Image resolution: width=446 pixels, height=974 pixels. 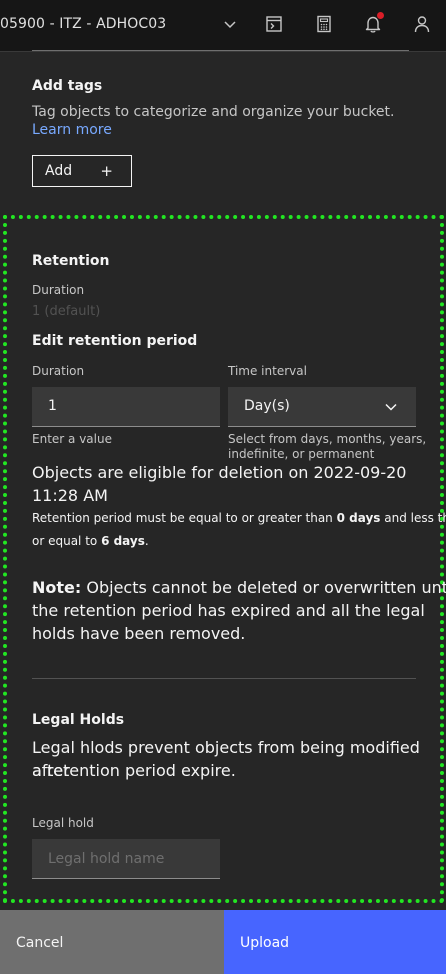 What do you see at coordinates (52, 406) in the screenshot?
I see `duration-input-value: 1` at bounding box center [52, 406].